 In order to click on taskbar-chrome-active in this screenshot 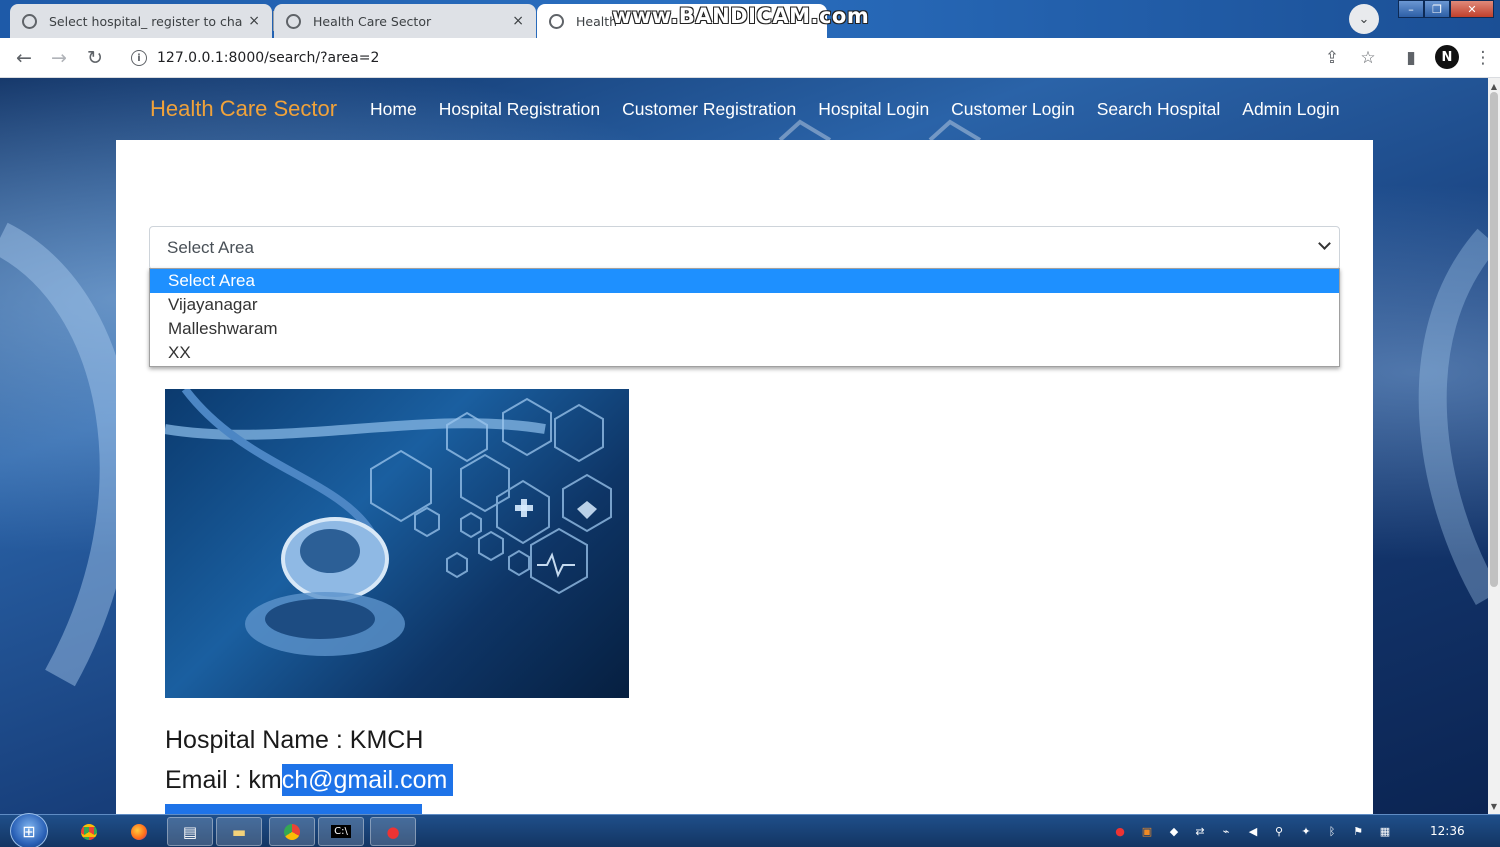, I will do `click(292, 831)`.